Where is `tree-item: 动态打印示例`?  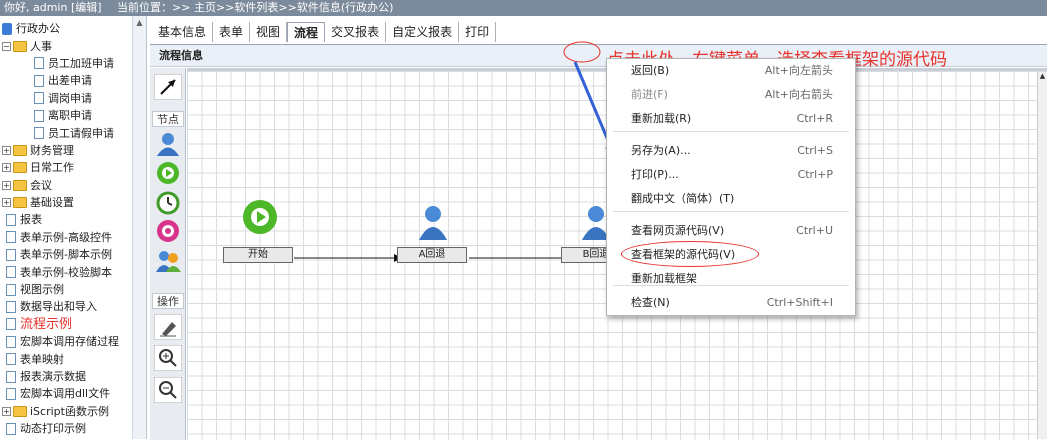
tree-item: 动态打印示例 is located at coordinates (66, 428).